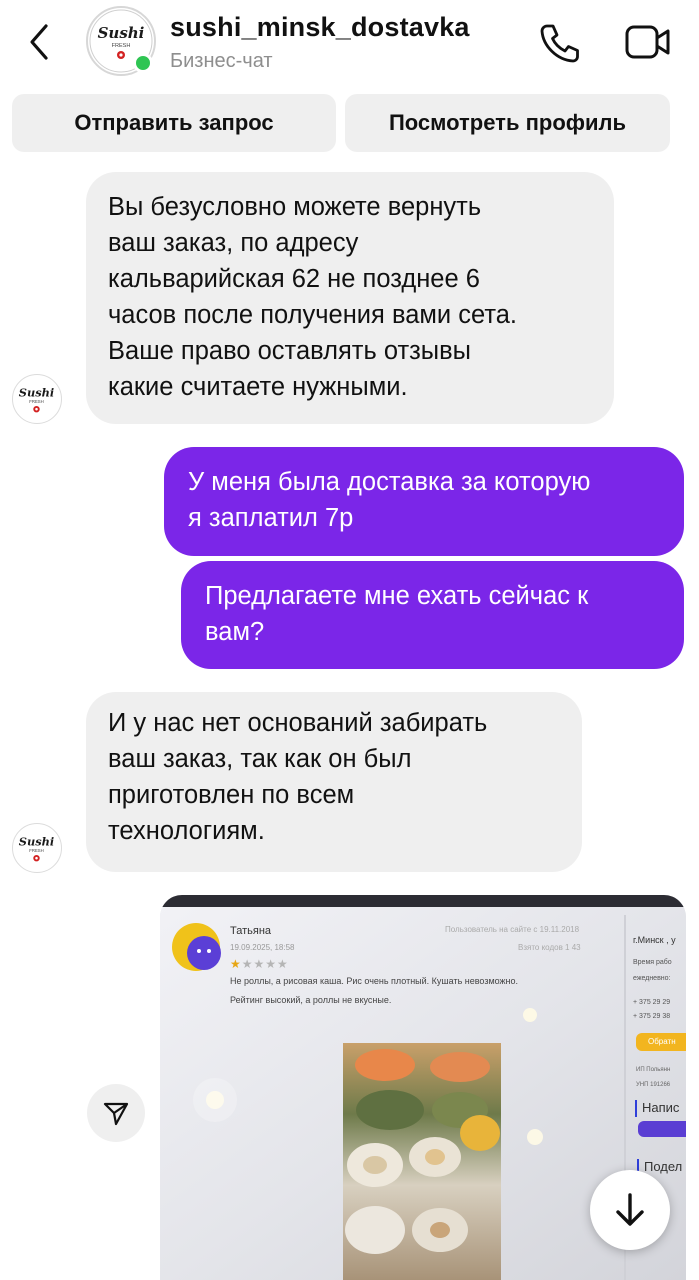 The width and height of the screenshot is (699, 1280). What do you see at coordinates (652, 962) in the screenshot?
I see `side-hours: Время рабо` at bounding box center [652, 962].